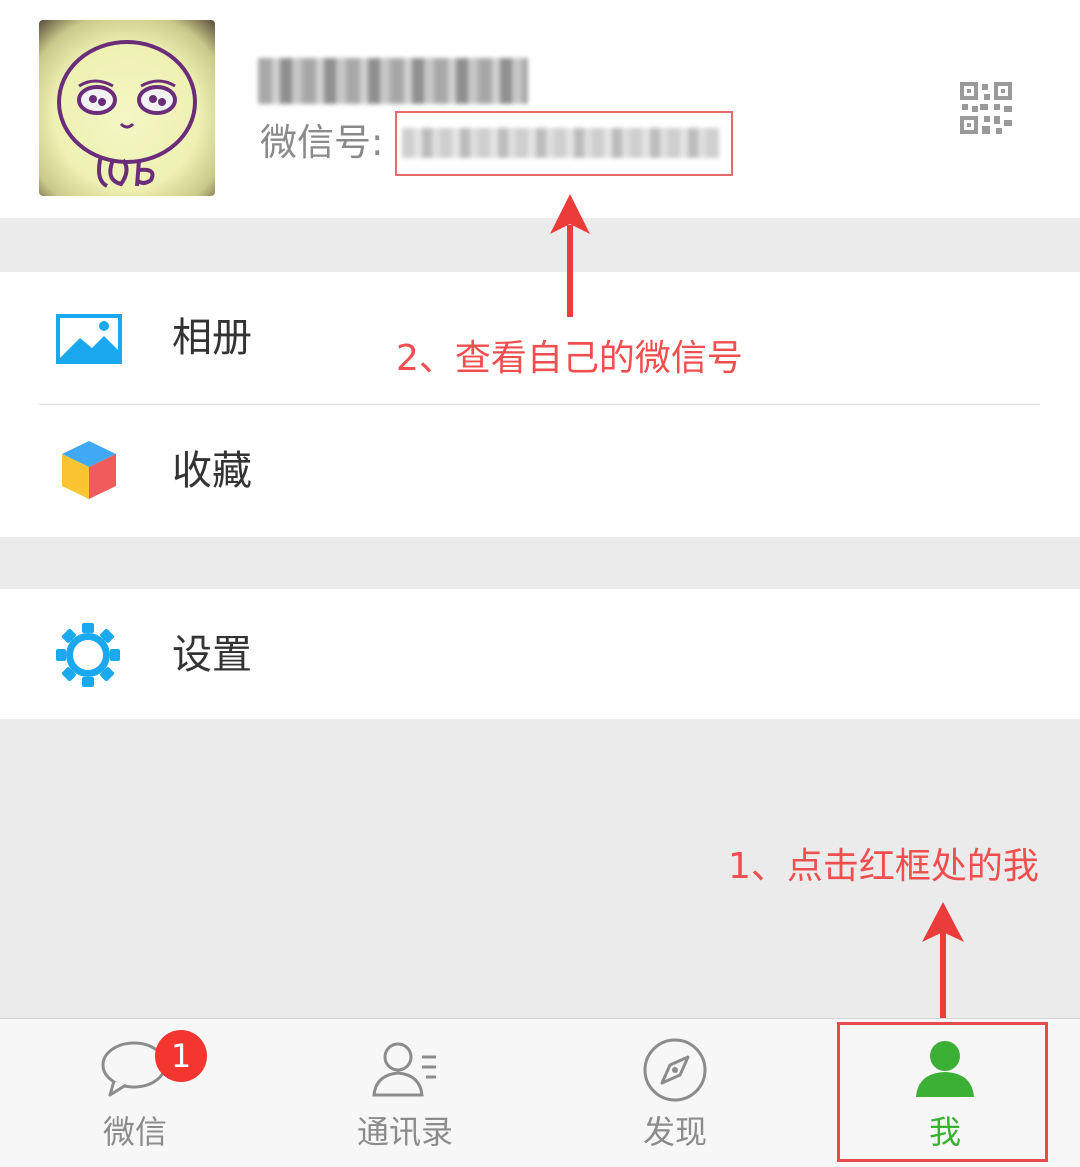 The width and height of the screenshot is (1080, 1167). Describe the element at coordinates (570, 271) in the screenshot. I see `annotation-arrow-2-shaft` at that location.